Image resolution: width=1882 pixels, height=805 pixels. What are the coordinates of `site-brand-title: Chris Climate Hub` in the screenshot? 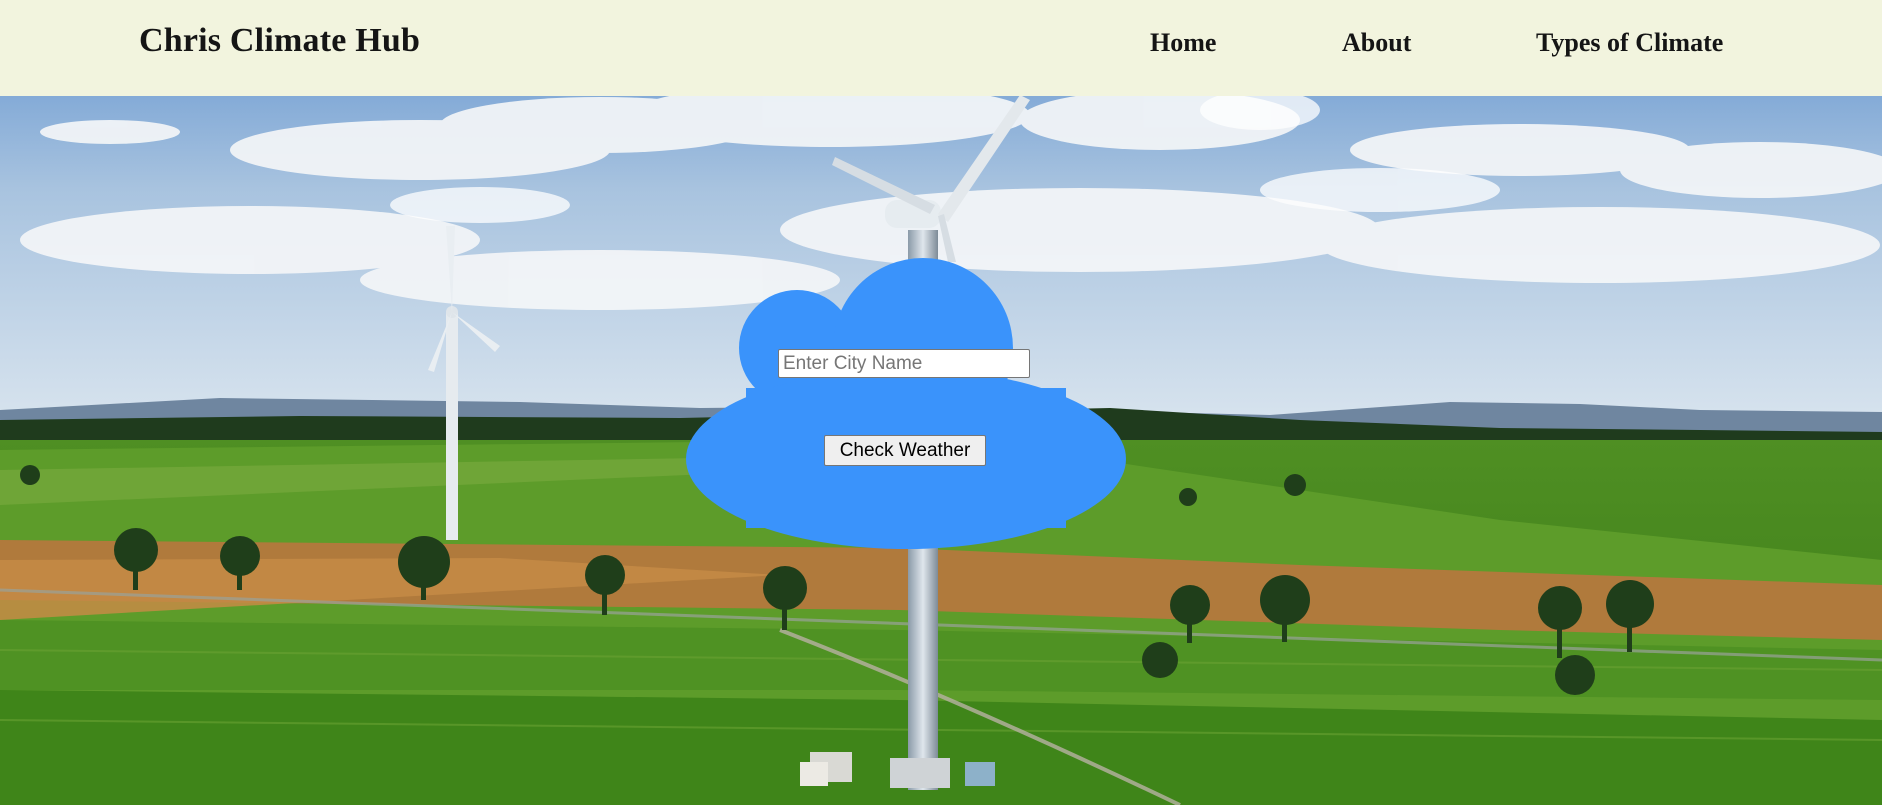 It's located at (279, 41).